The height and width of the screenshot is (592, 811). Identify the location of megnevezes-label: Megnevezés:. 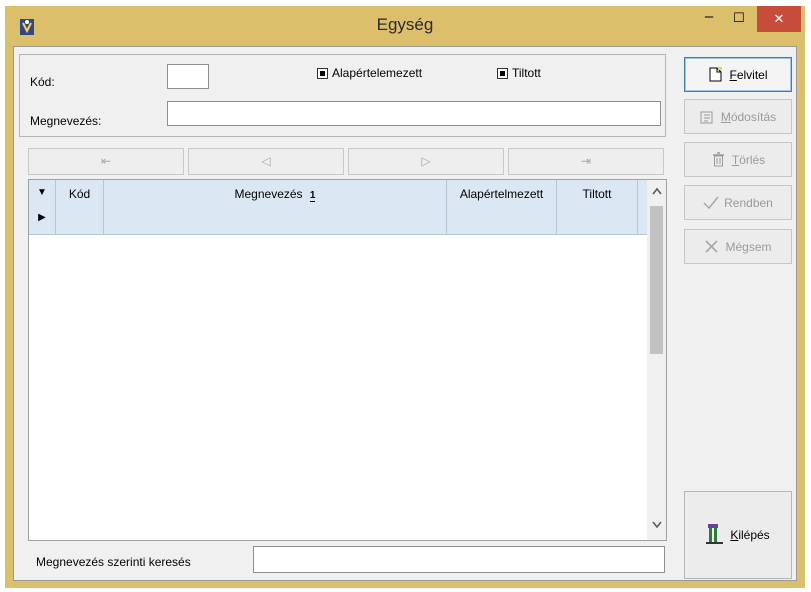
(66, 121).